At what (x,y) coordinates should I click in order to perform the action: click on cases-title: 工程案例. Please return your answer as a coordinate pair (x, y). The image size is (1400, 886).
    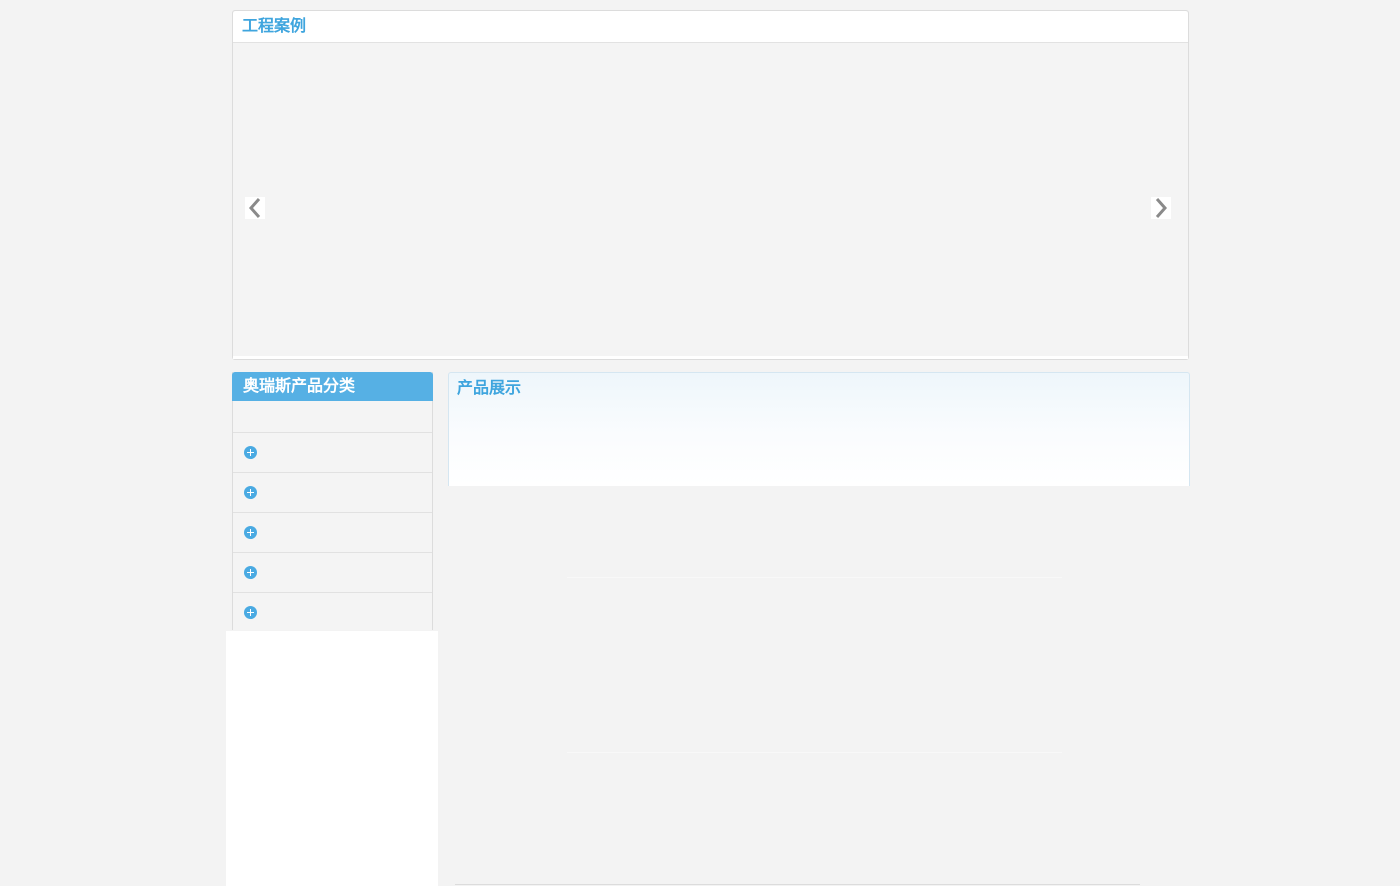
    Looking at the image, I should click on (274, 26).